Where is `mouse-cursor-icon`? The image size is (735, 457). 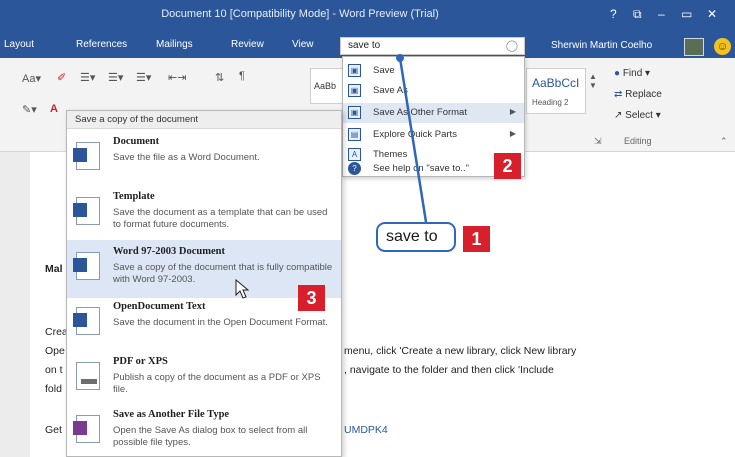
mouse-cursor-icon is located at coordinates (242, 288).